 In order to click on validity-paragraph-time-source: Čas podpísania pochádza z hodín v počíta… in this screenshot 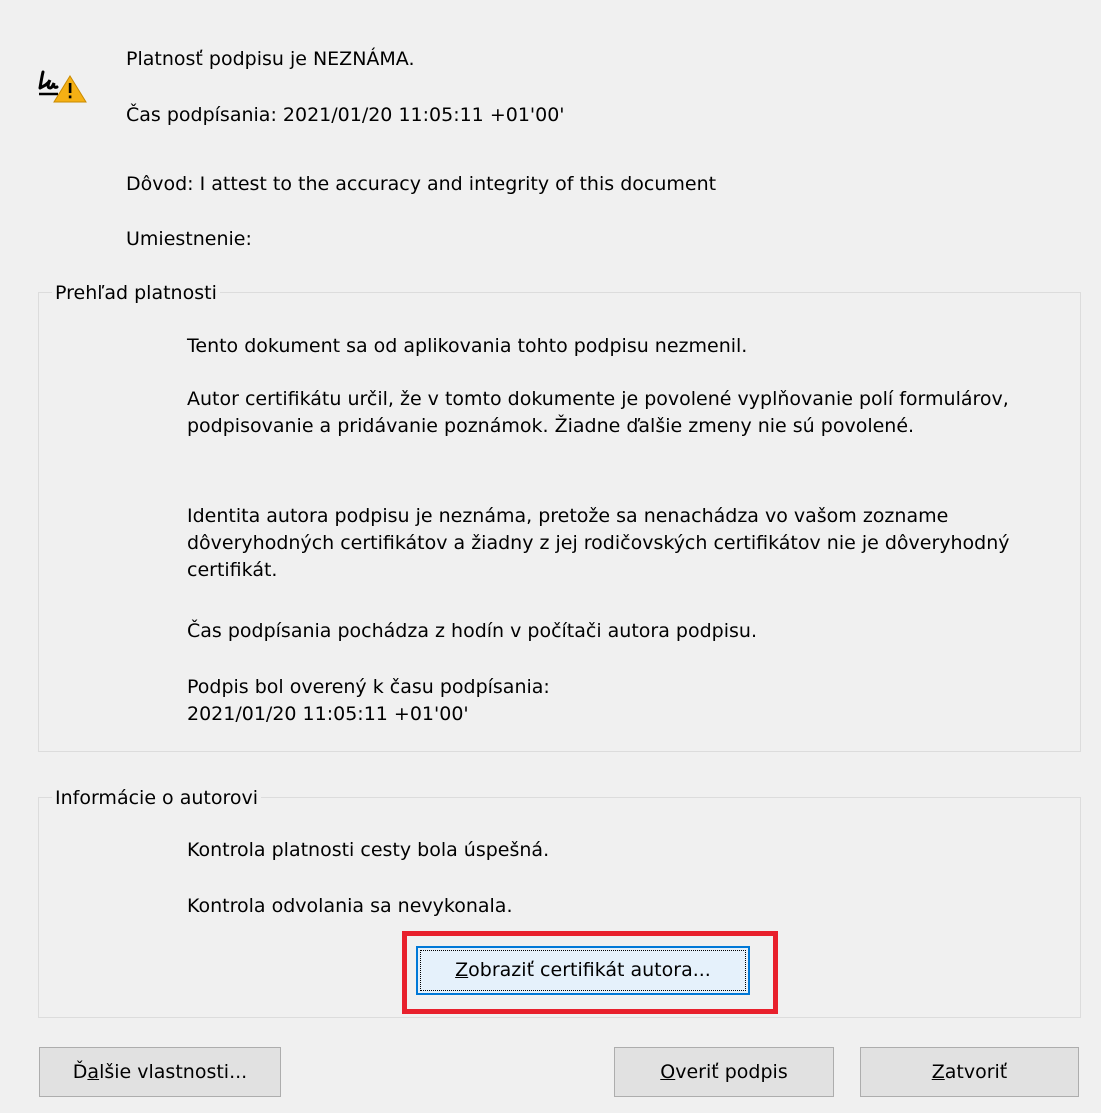, I will do `click(472, 631)`.